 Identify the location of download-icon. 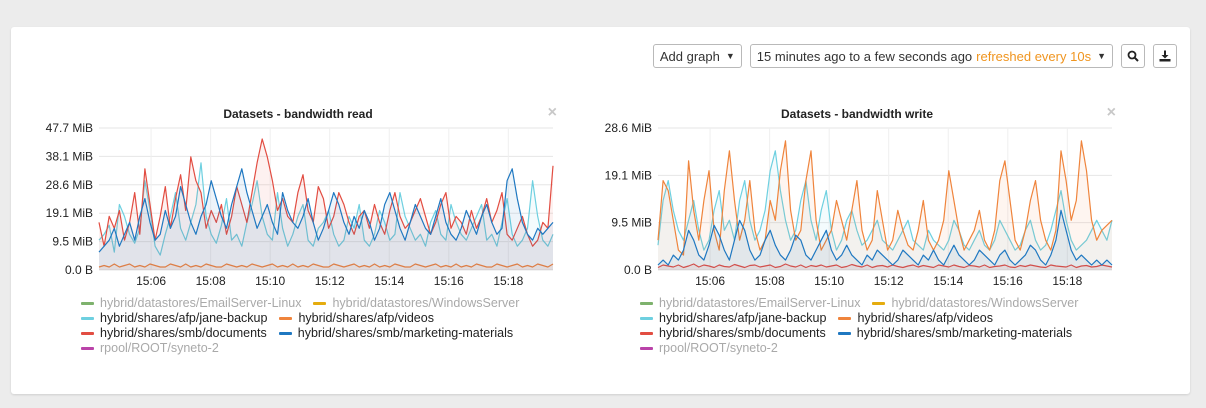
(1165, 56).